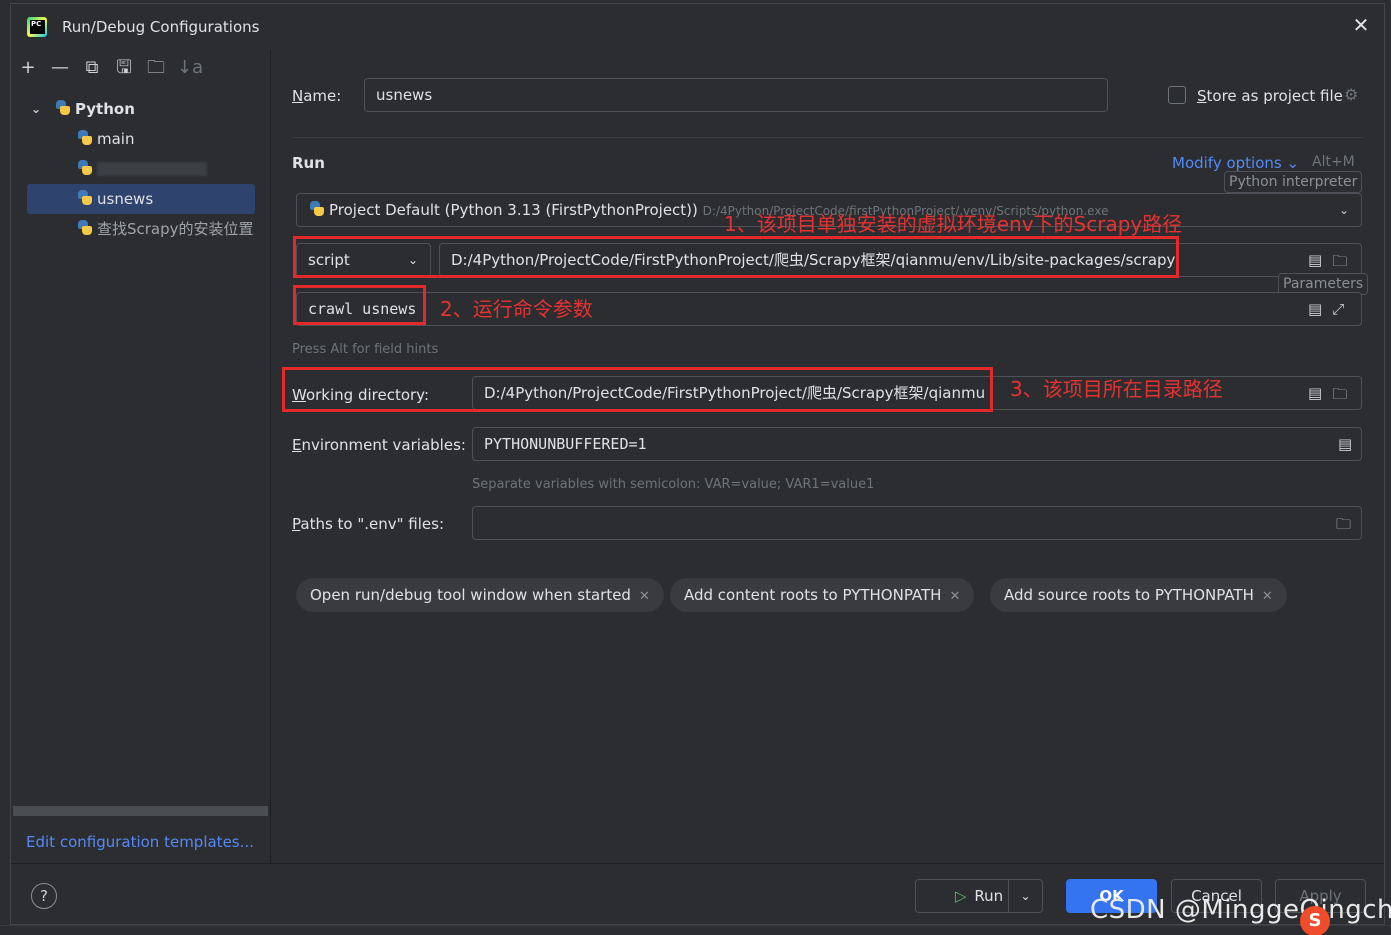 The width and height of the screenshot is (1391, 935). Describe the element at coordinates (1333, 162) in the screenshot. I see `modify-shortcut: Alt+M` at that location.